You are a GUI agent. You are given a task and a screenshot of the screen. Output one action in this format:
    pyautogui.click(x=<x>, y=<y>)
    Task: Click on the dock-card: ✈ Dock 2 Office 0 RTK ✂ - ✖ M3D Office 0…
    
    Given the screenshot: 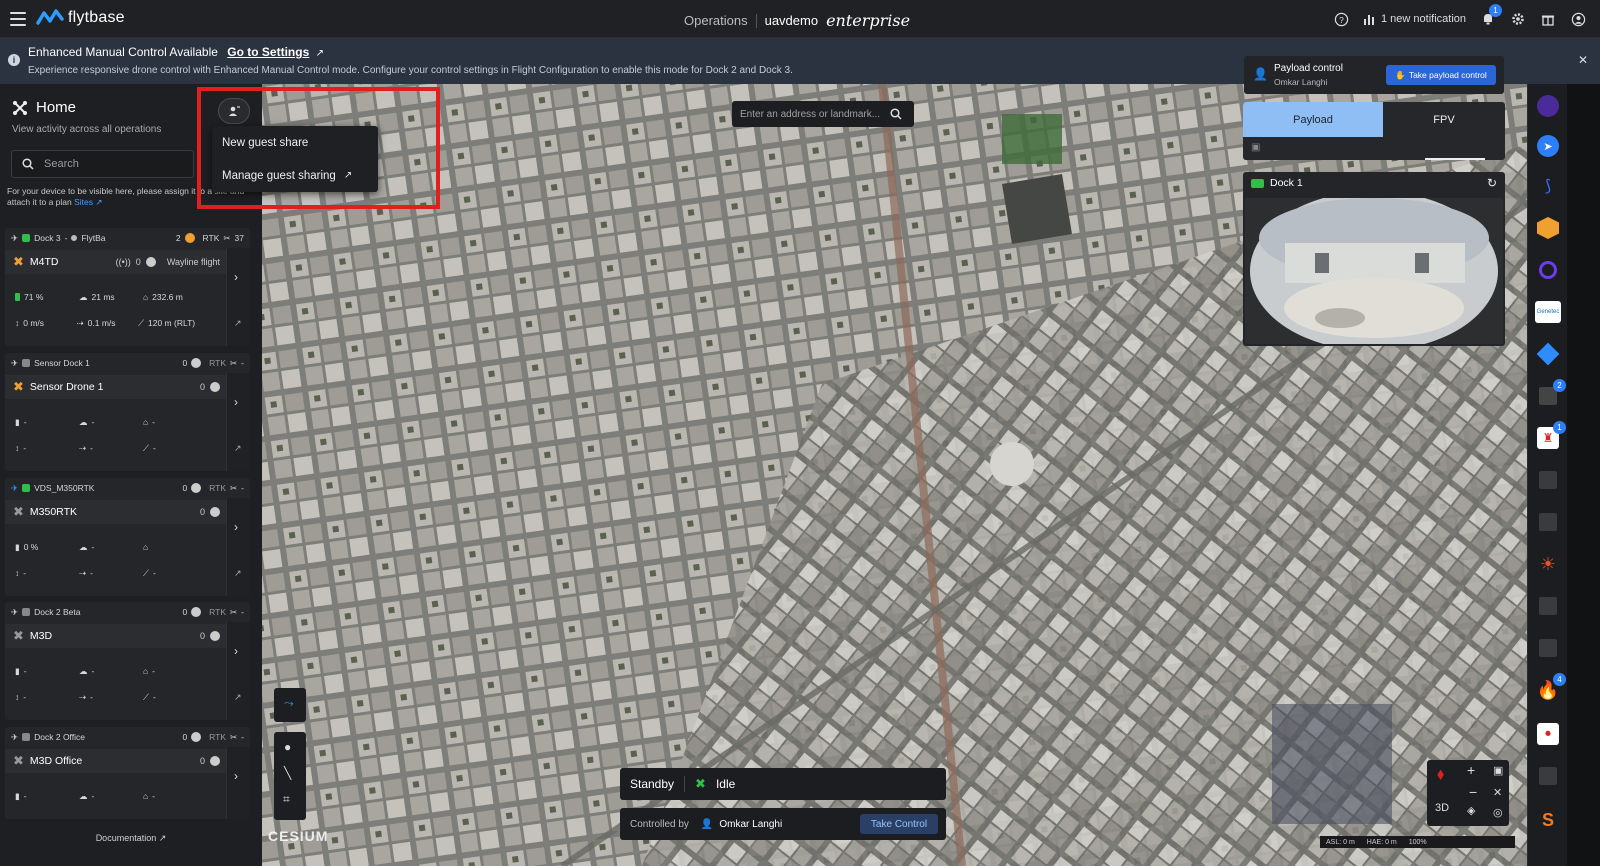 What is the action you would take?
    pyautogui.click(x=127, y=773)
    